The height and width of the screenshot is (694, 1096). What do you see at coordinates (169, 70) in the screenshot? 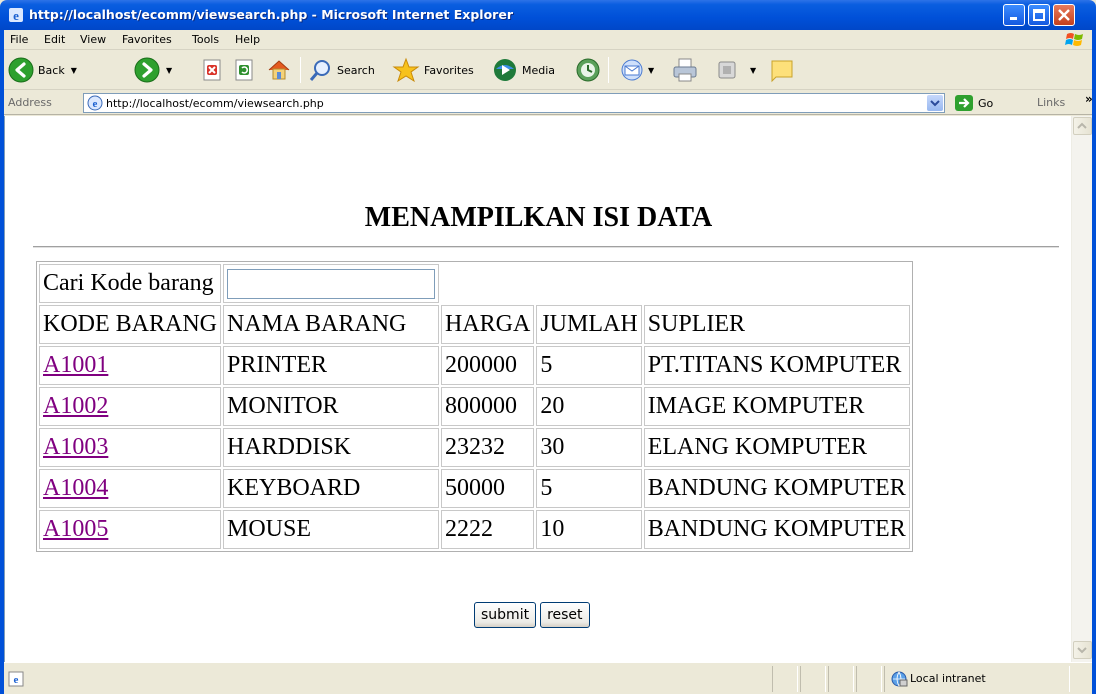
I see `forward-dropdown-icon: ▼` at bounding box center [169, 70].